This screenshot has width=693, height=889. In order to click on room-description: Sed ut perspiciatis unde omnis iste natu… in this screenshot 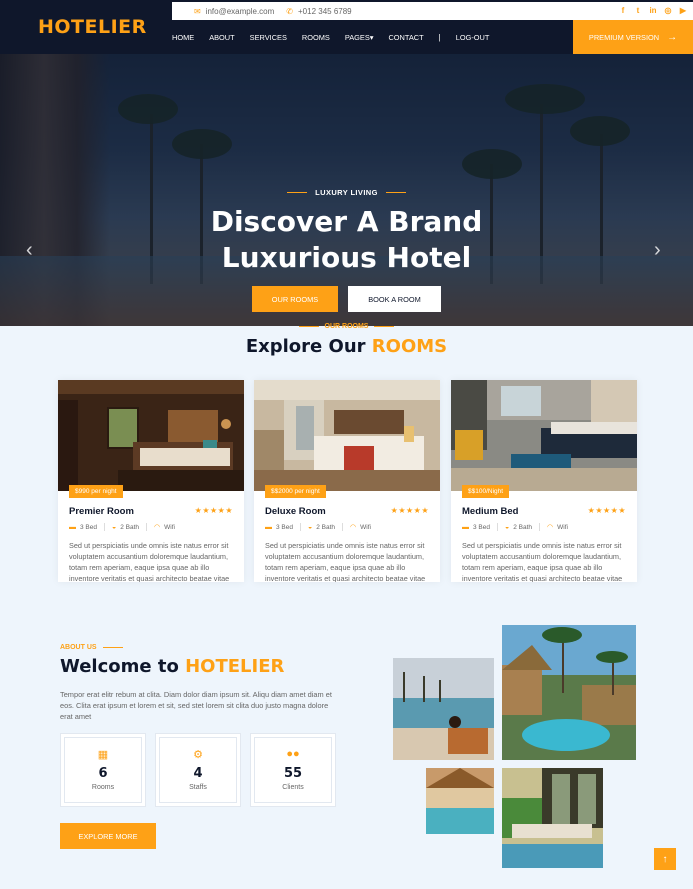, I will do `click(542, 561)`.